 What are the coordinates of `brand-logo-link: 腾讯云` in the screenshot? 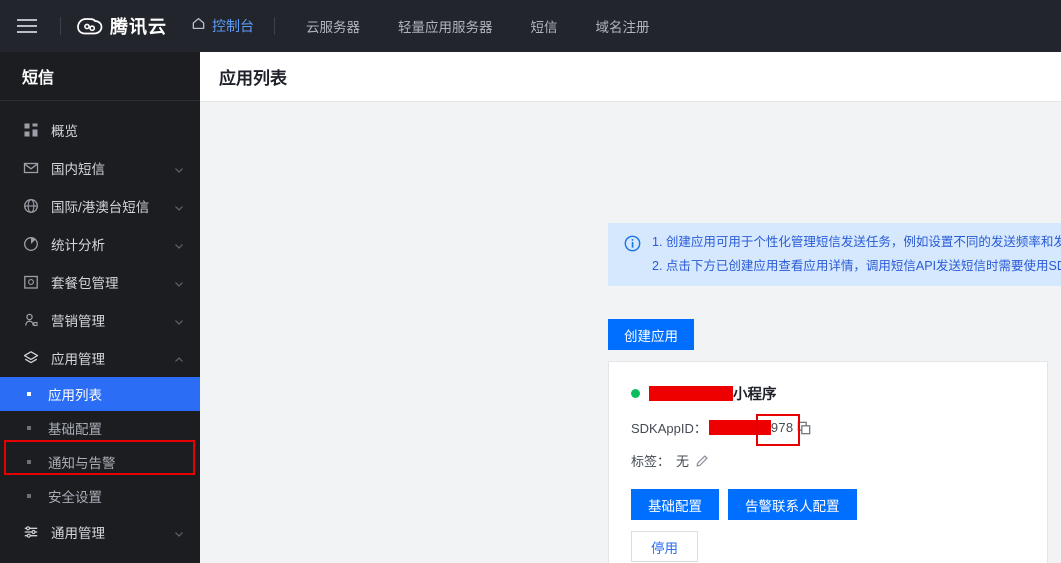 It's located at (122, 26).